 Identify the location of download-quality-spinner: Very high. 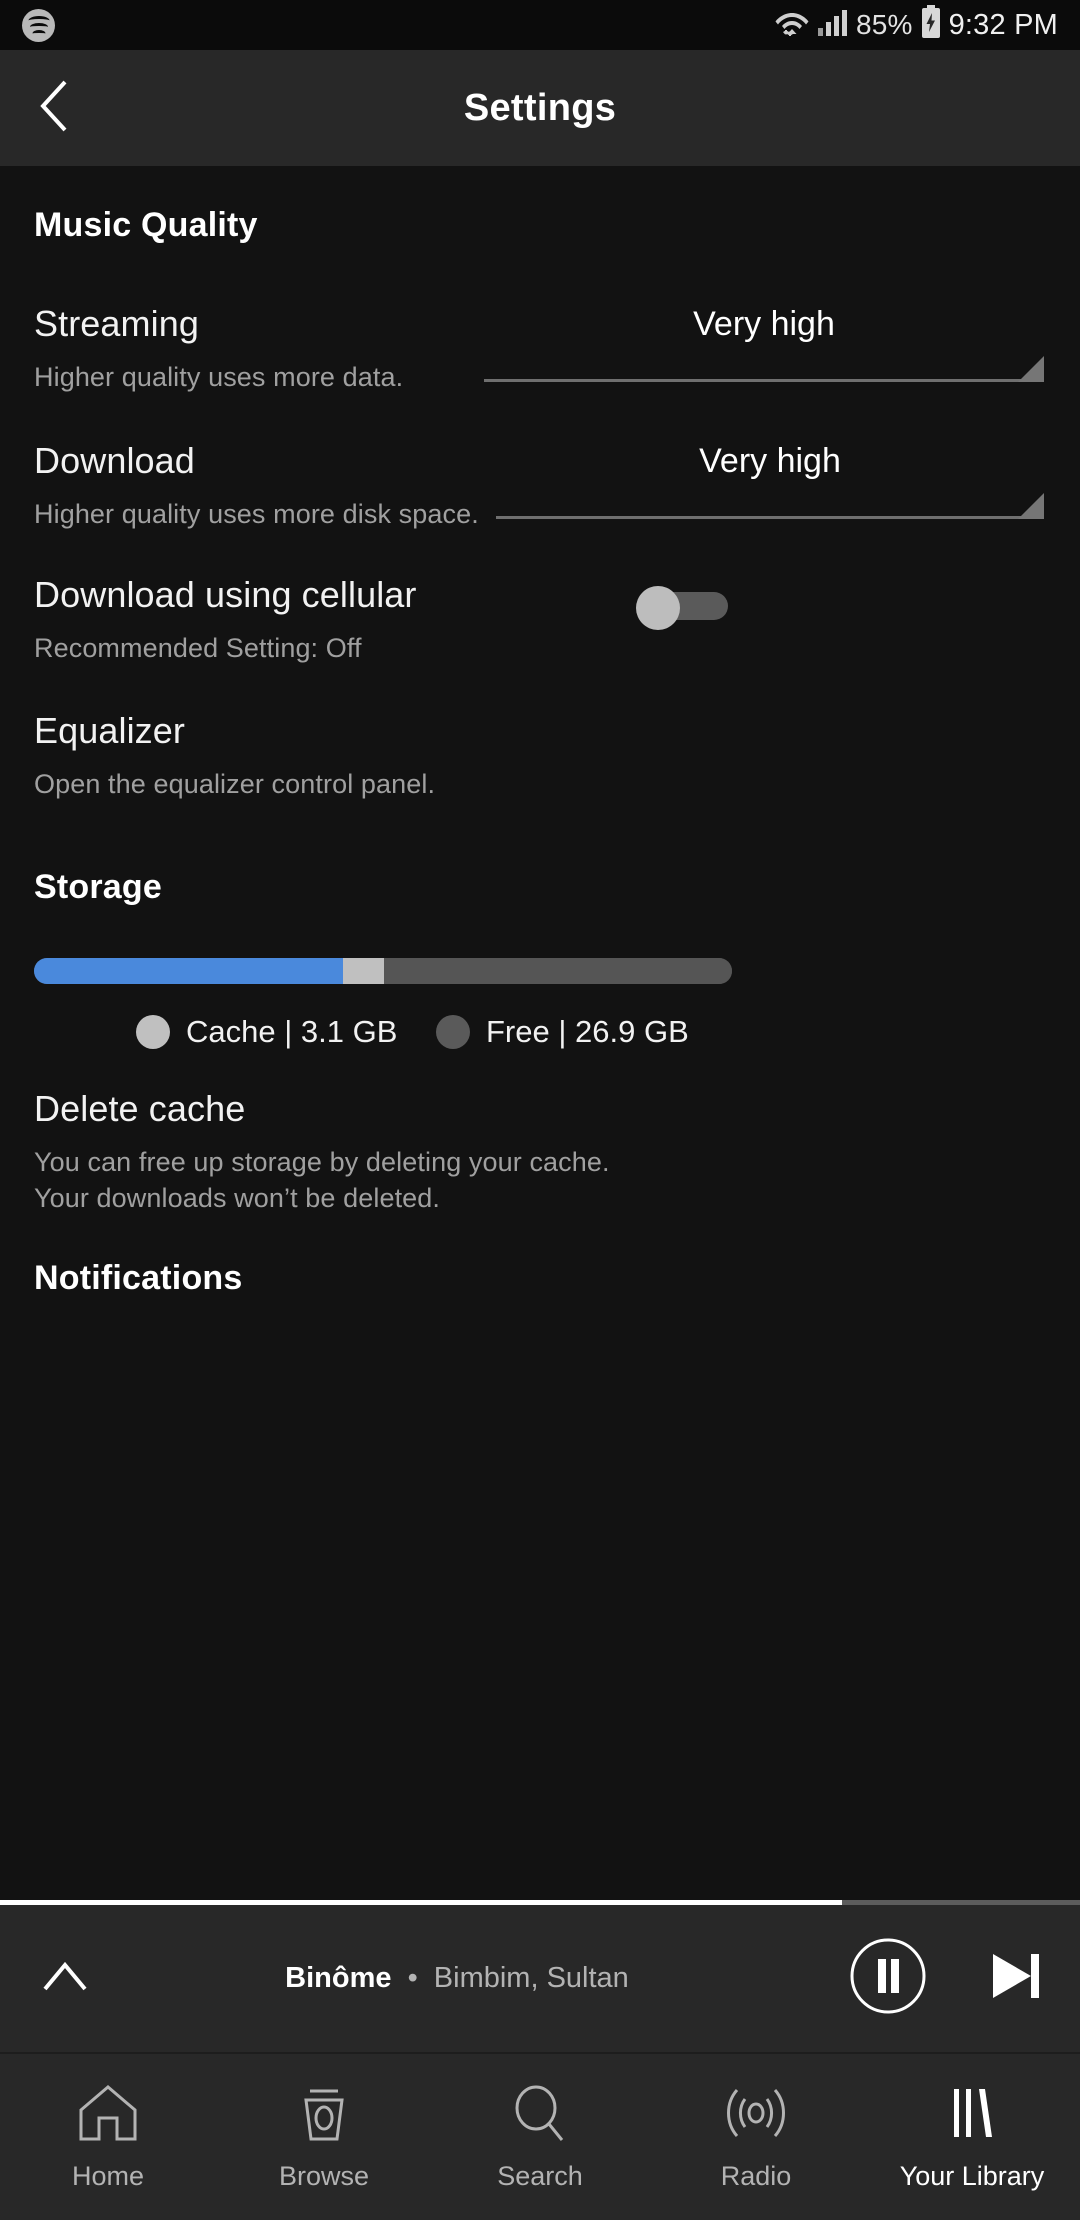
(770, 480).